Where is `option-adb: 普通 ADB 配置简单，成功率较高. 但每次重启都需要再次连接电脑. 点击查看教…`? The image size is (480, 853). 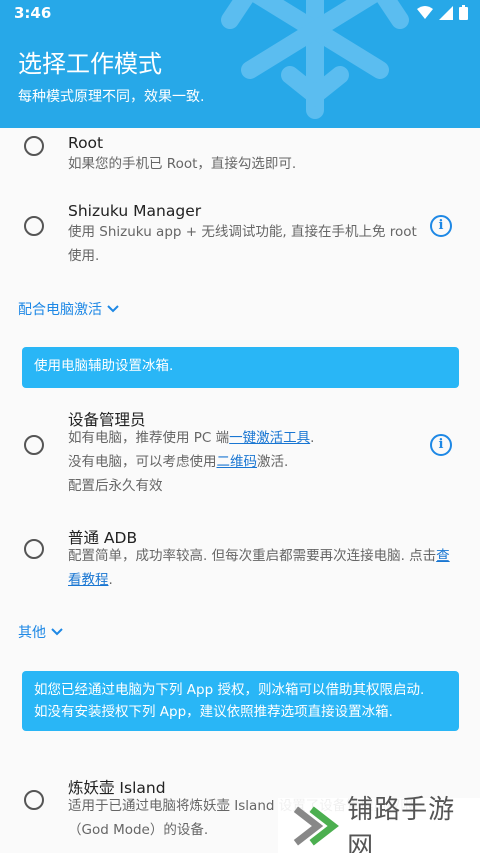
option-adb: 普通 ADB 配置简单，成功率较高. 但每次重启都需要再次连接电脑. 点击查看教… is located at coordinates (240, 558).